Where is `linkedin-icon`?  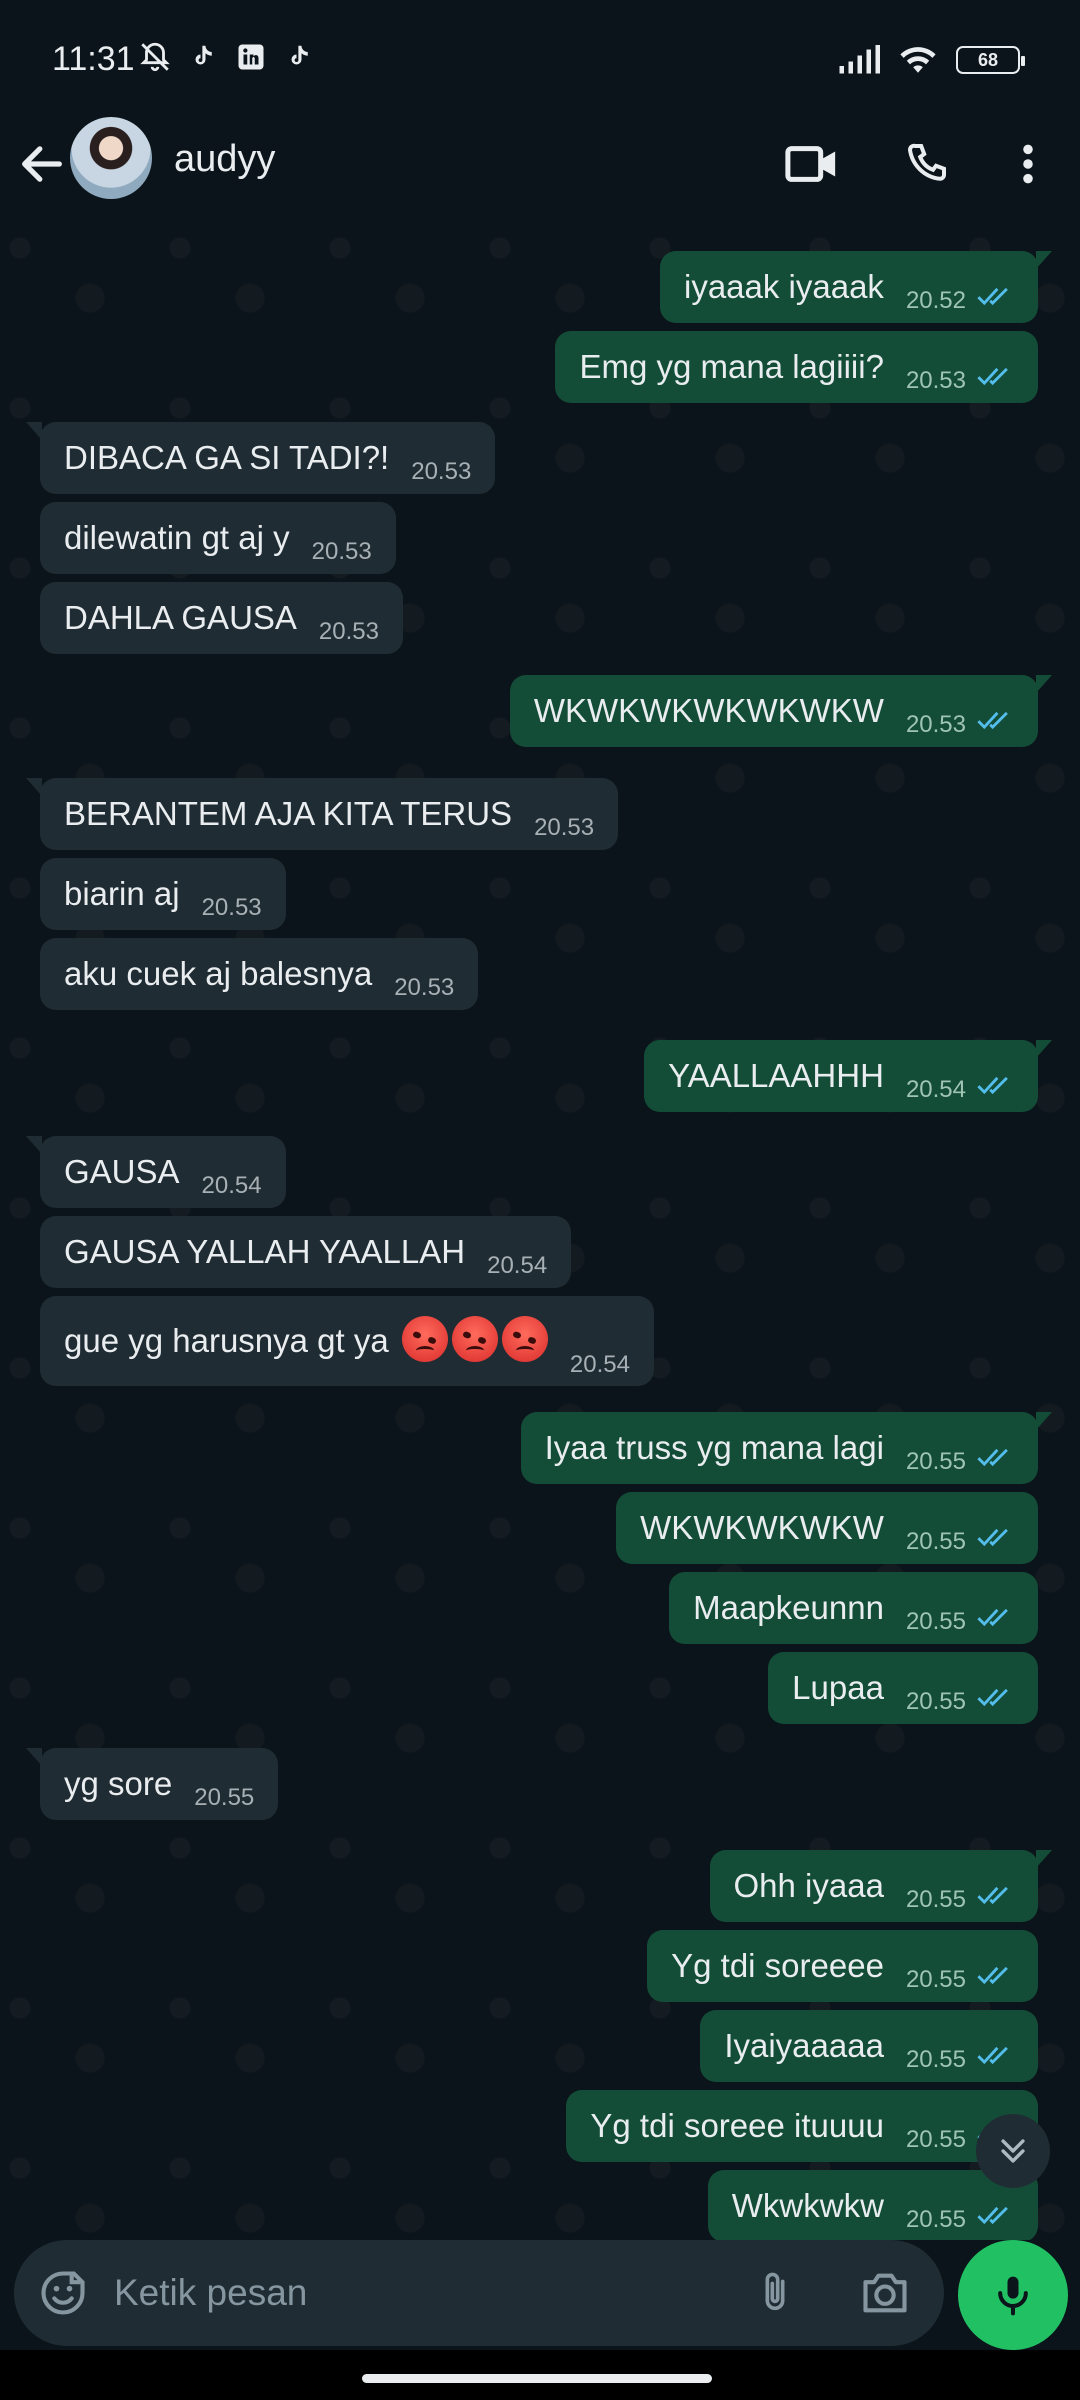
linkedin-icon is located at coordinates (251, 57).